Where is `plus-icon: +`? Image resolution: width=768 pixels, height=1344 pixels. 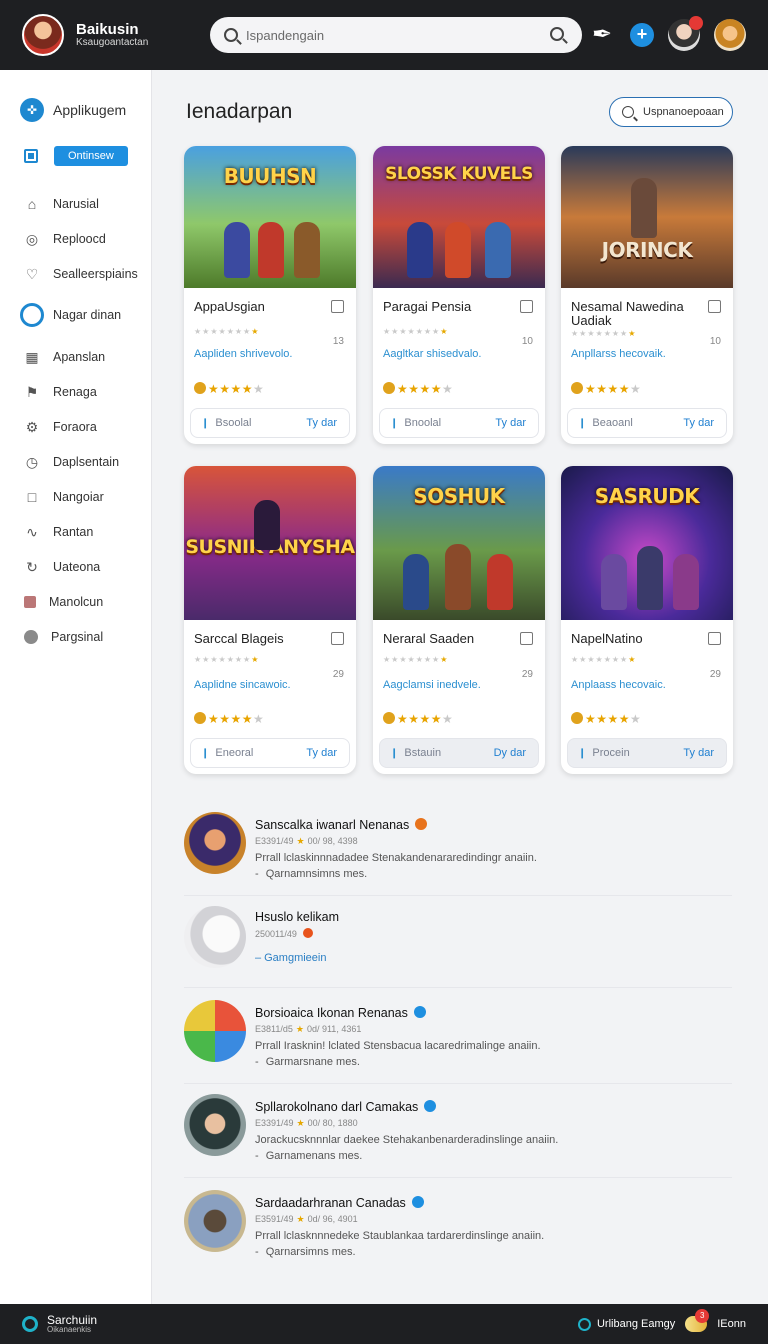
plus-icon: + is located at coordinates (642, 35).